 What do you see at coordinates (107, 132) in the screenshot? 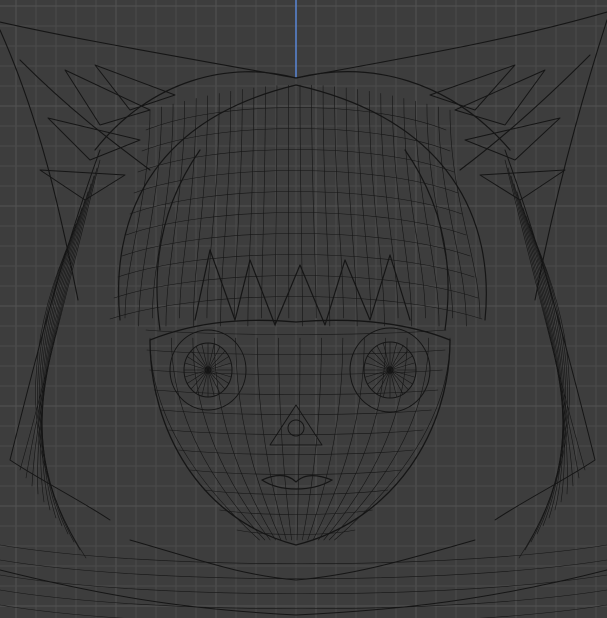
I see `mesh-hair-spikes-left` at bounding box center [107, 132].